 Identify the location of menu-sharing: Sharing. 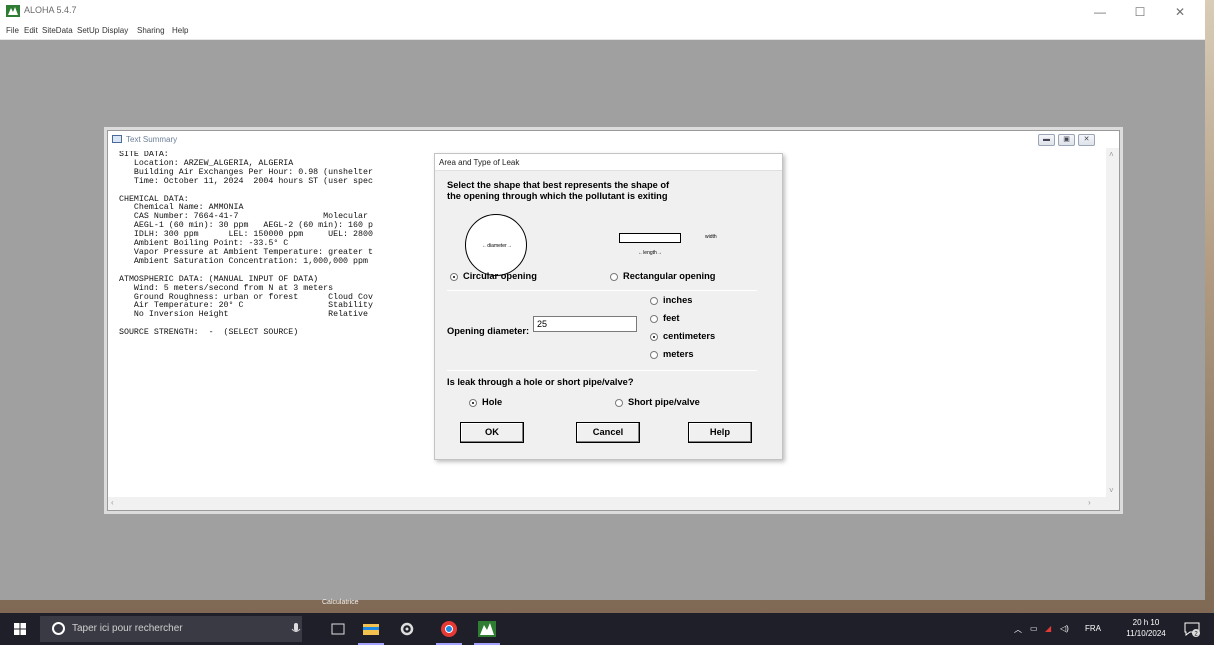
(151, 30).